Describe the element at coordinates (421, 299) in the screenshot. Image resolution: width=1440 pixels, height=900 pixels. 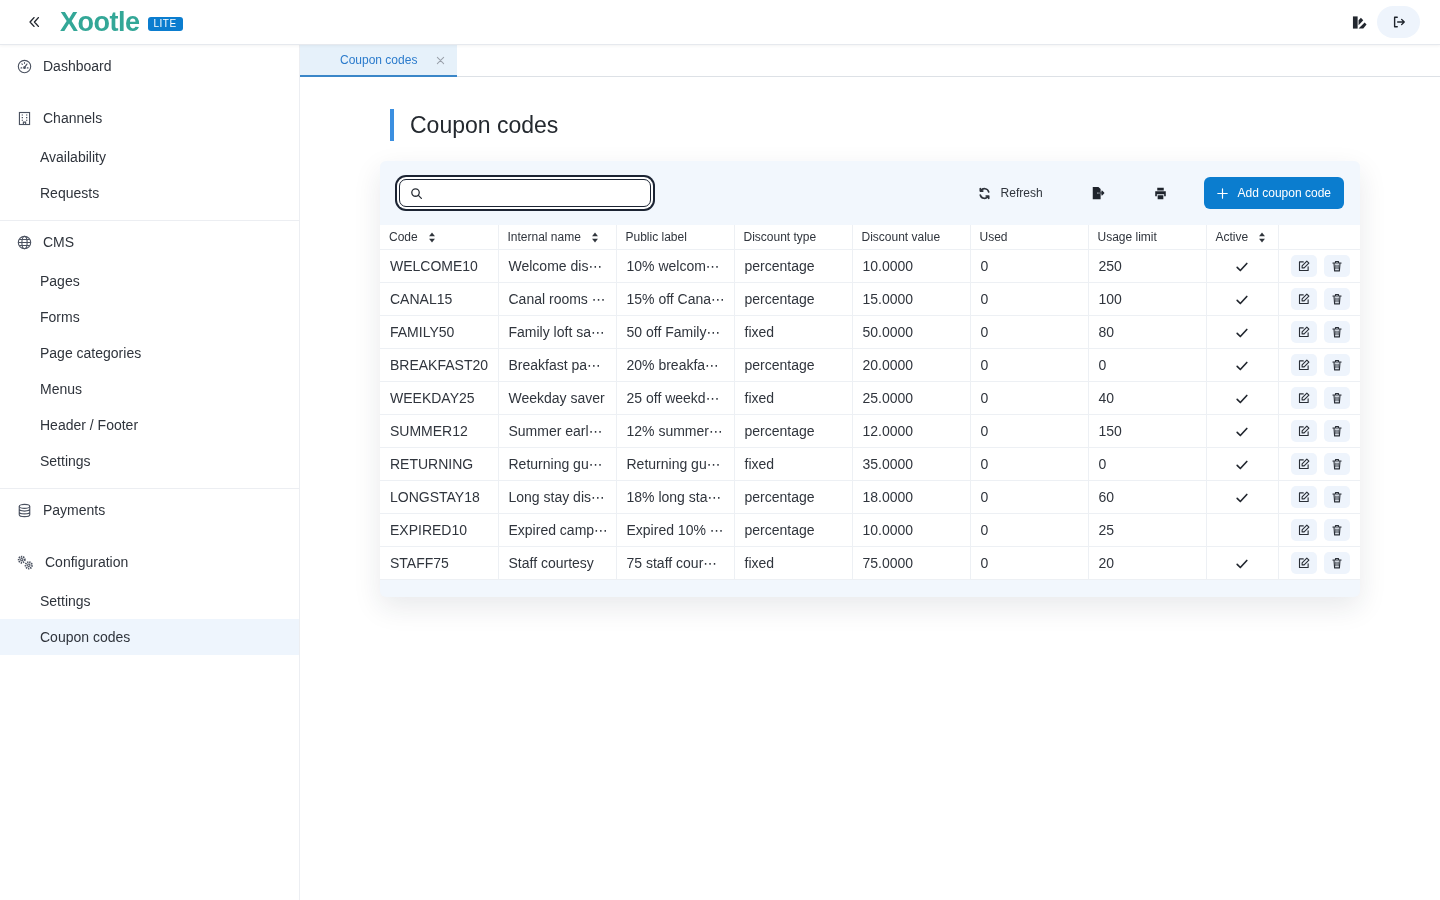
I see `table-cell: CANAL15` at that location.